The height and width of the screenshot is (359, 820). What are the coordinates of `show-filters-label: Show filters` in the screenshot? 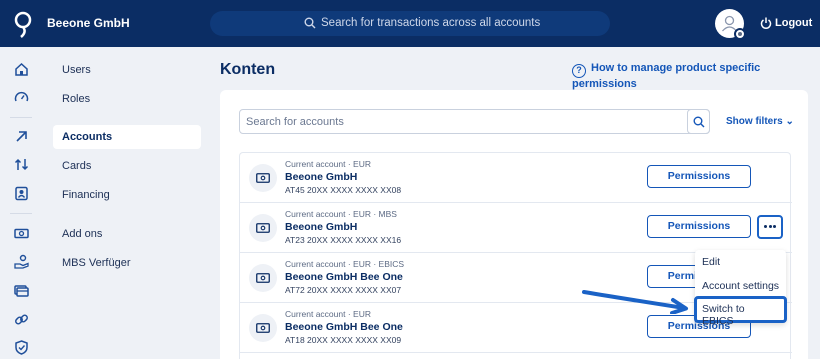 It's located at (754, 121).